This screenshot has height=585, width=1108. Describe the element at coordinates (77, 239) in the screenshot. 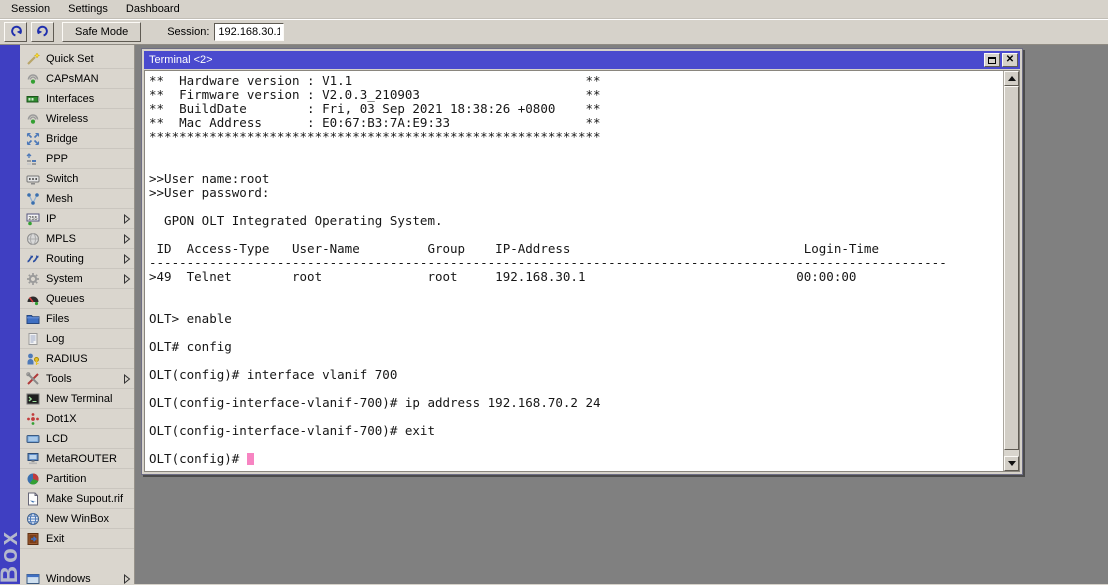

I see `sidebar-item-mpls: MPLS` at that location.